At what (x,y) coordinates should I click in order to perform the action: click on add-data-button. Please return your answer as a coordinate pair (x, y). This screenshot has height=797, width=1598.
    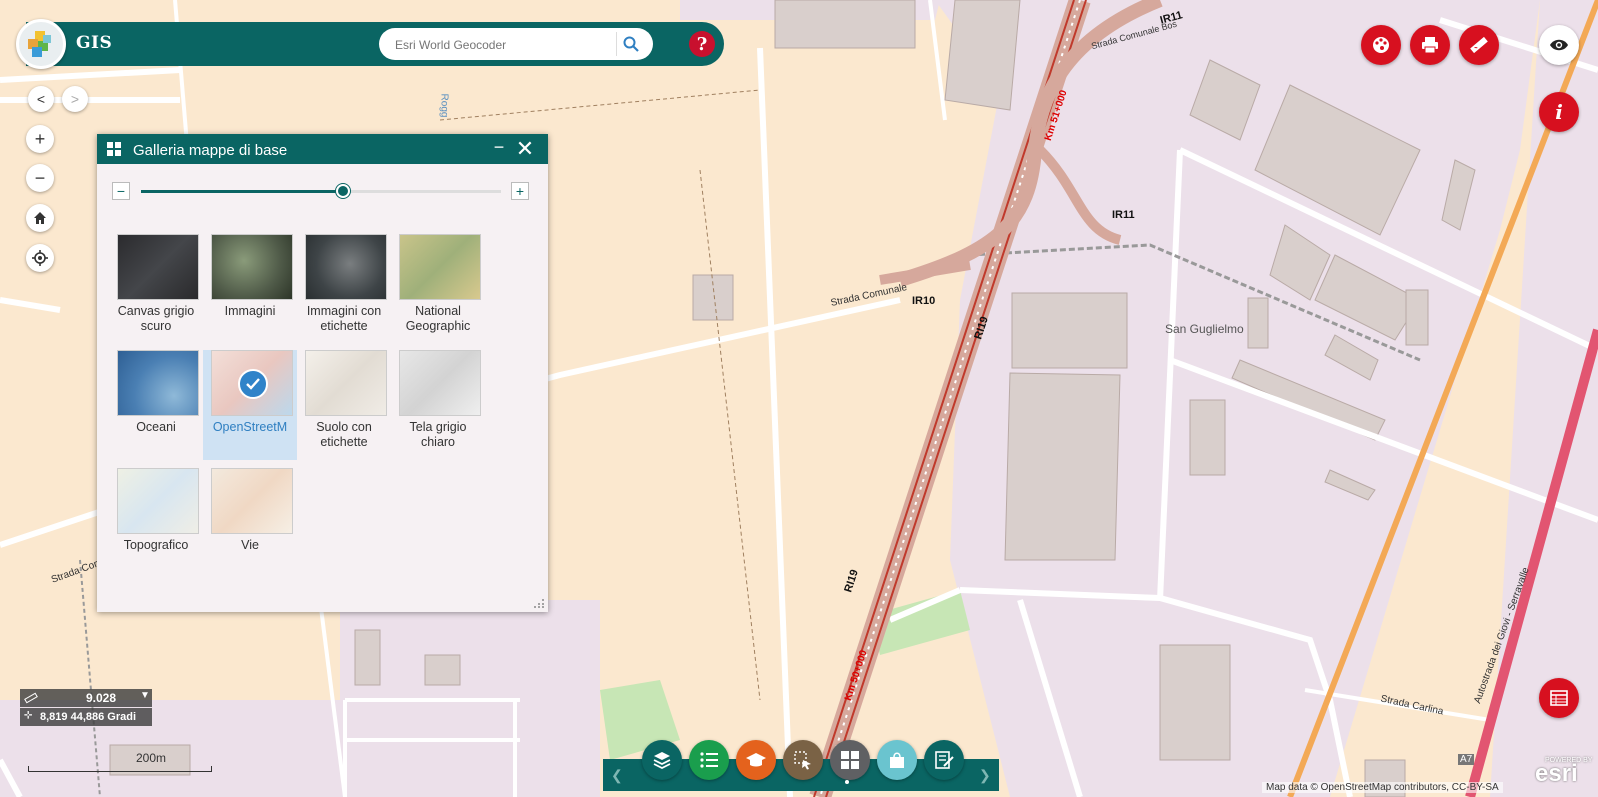
    Looking at the image, I should click on (897, 760).